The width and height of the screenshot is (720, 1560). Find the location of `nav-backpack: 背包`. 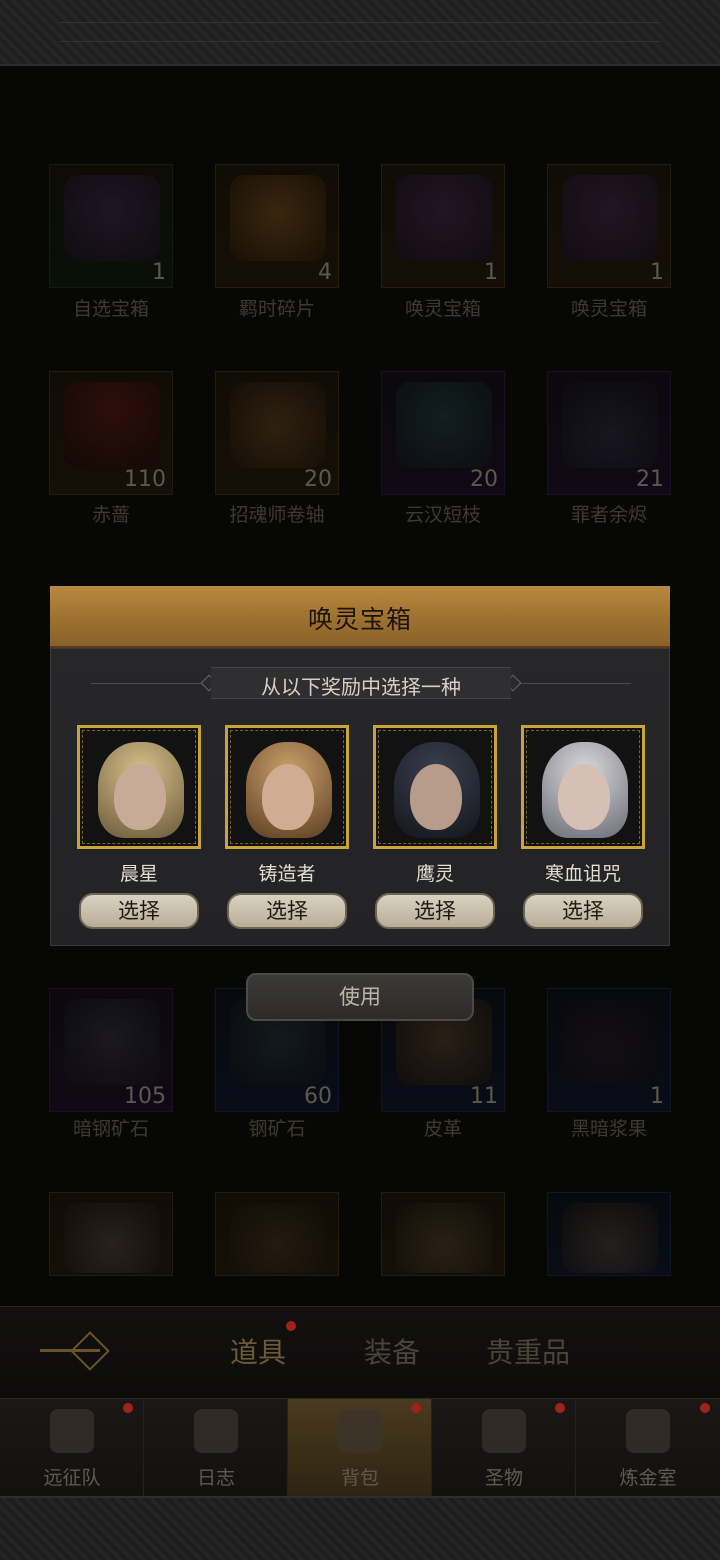

nav-backpack: 背包 is located at coordinates (360, 1448).